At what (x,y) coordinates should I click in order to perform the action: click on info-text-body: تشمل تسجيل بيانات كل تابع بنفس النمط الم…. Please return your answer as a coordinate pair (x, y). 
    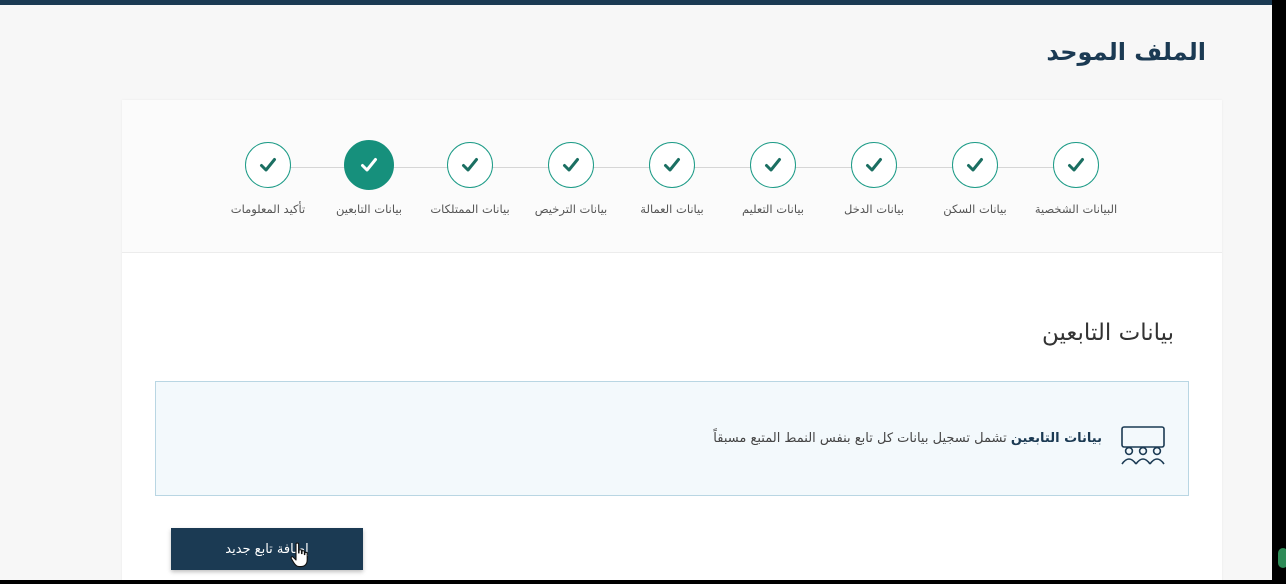
    Looking at the image, I should click on (862, 438).